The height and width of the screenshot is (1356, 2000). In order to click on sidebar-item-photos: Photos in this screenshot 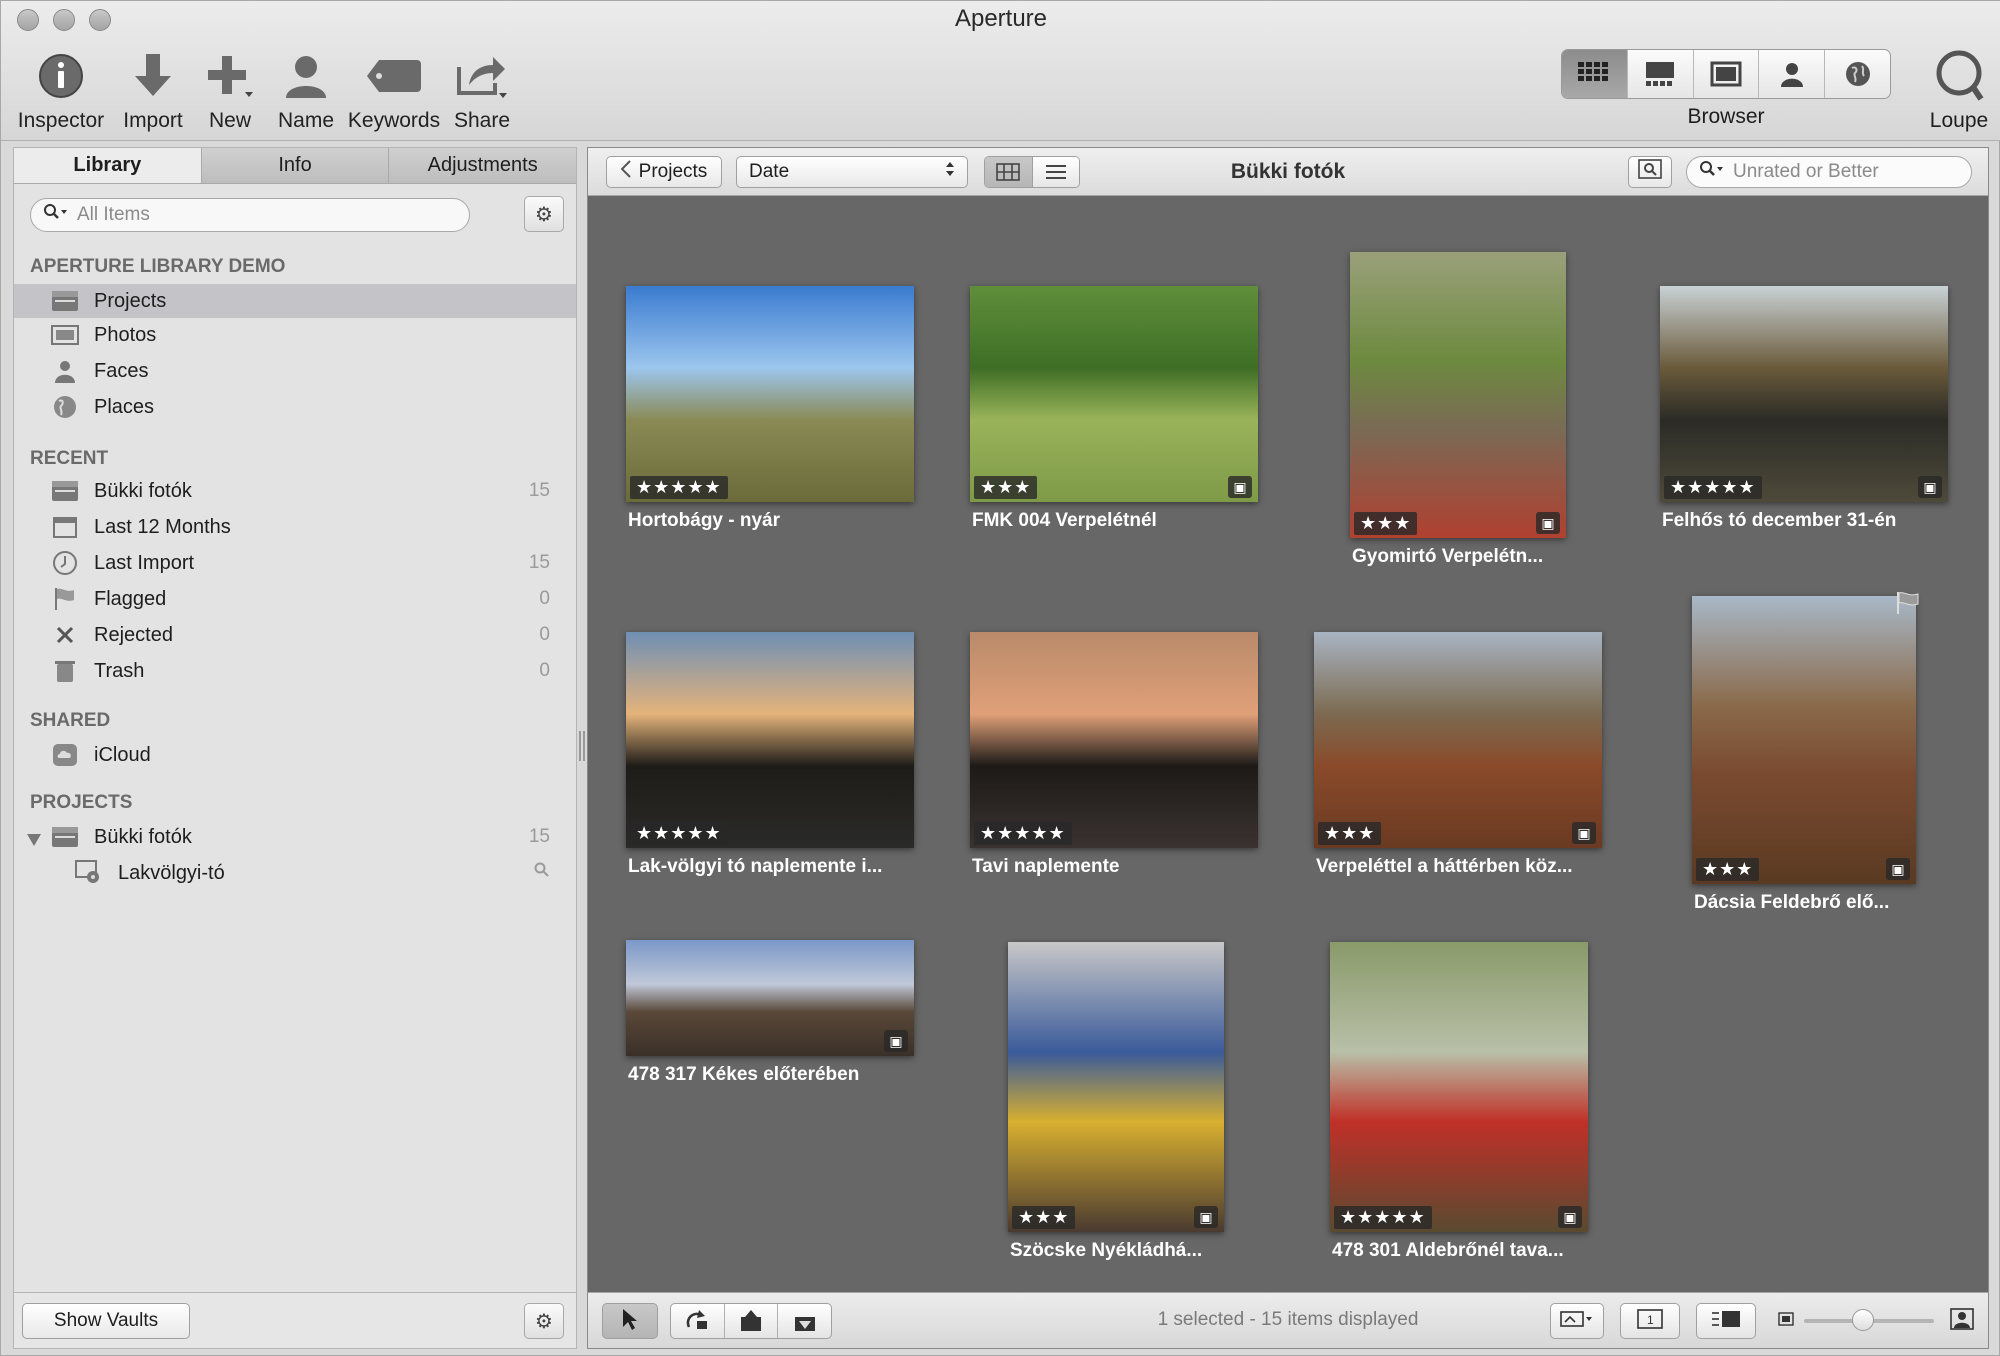, I will do `click(295, 335)`.